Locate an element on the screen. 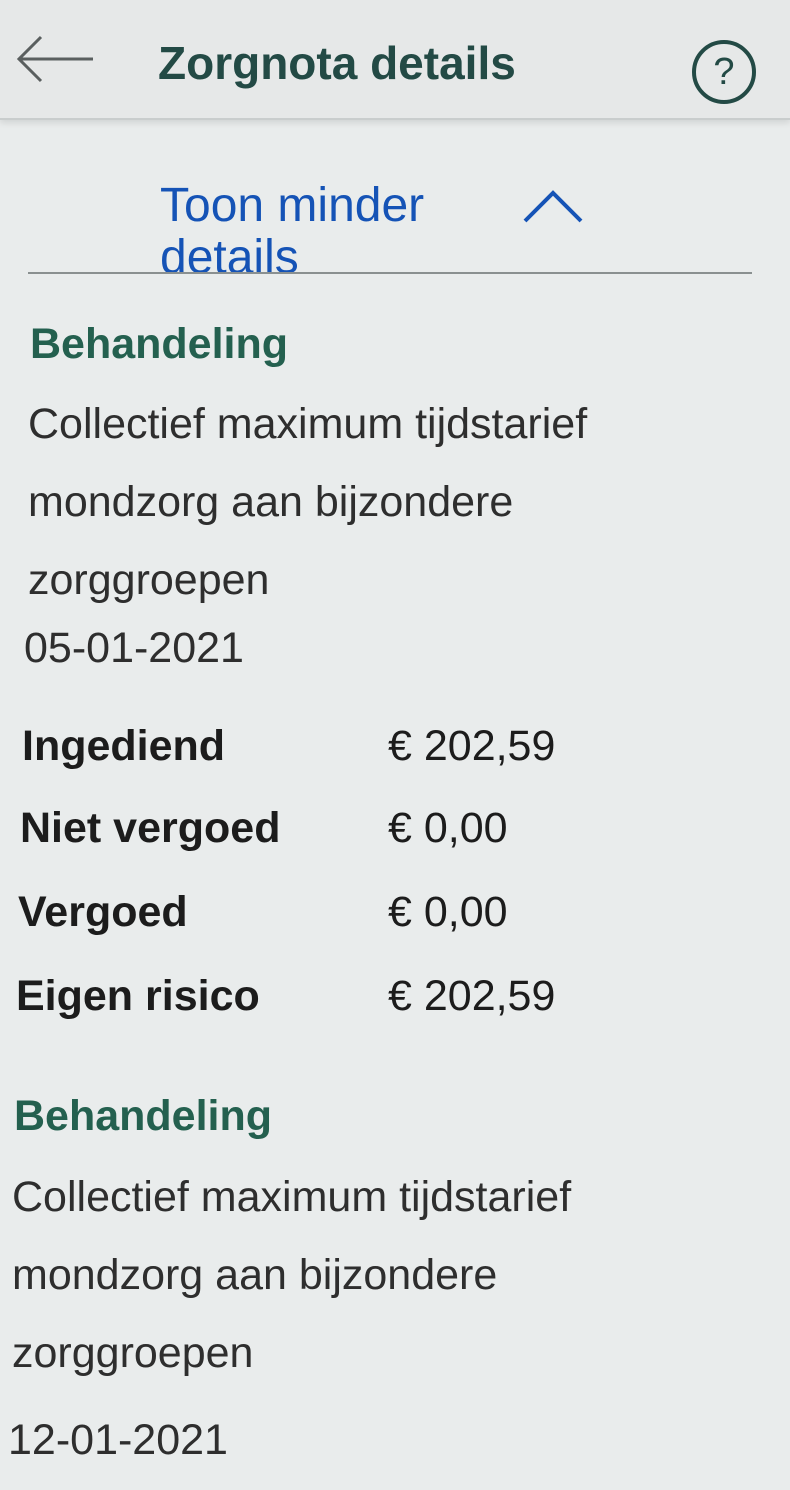 This screenshot has height=1490, width=790. chevron-up-icon is located at coordinates (553, 206).